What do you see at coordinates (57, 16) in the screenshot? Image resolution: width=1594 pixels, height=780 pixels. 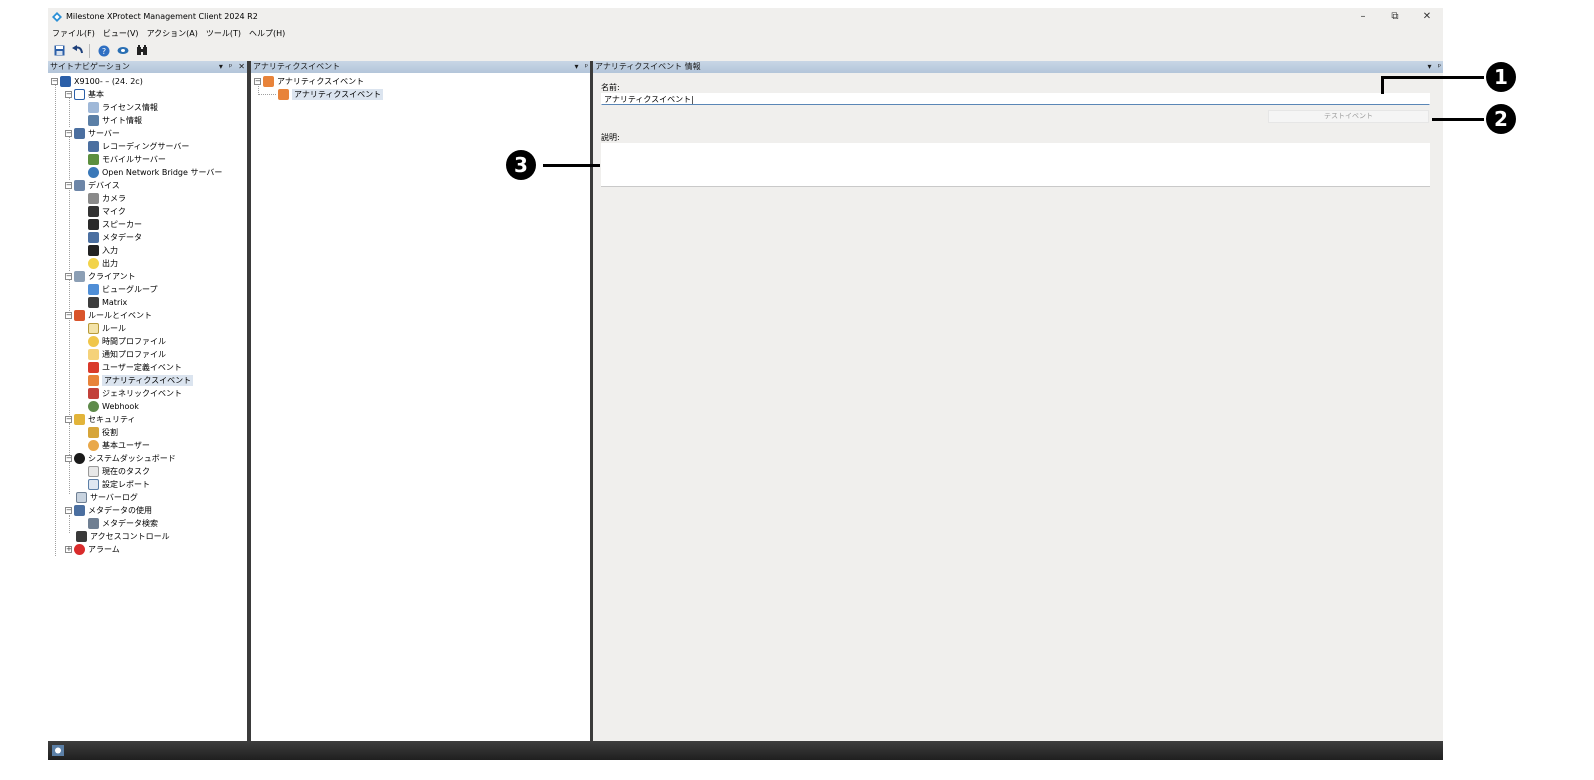 I see `milestone-logo-icon` at bounding box center [57, 16].